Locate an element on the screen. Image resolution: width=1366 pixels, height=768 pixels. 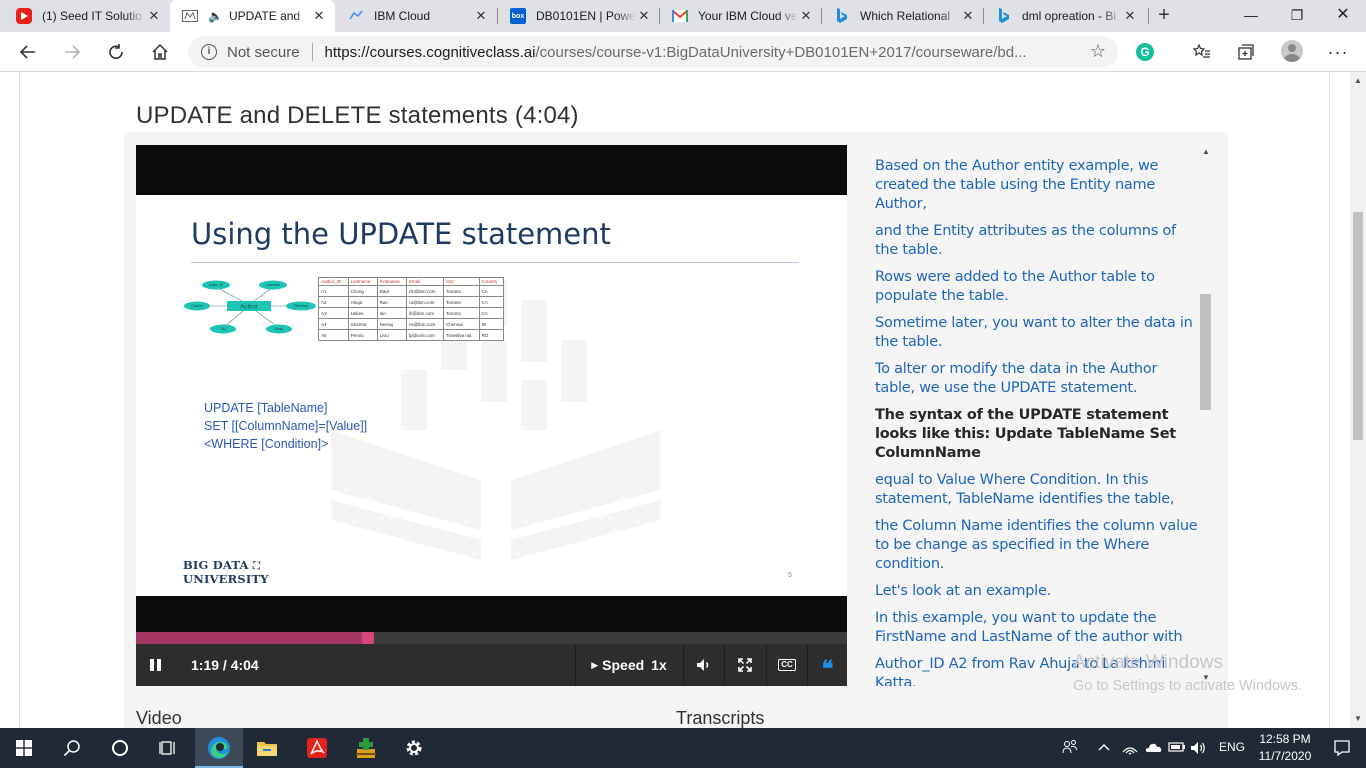
favorite-star-icon: ☆ is located at coordinates (1098, 51).